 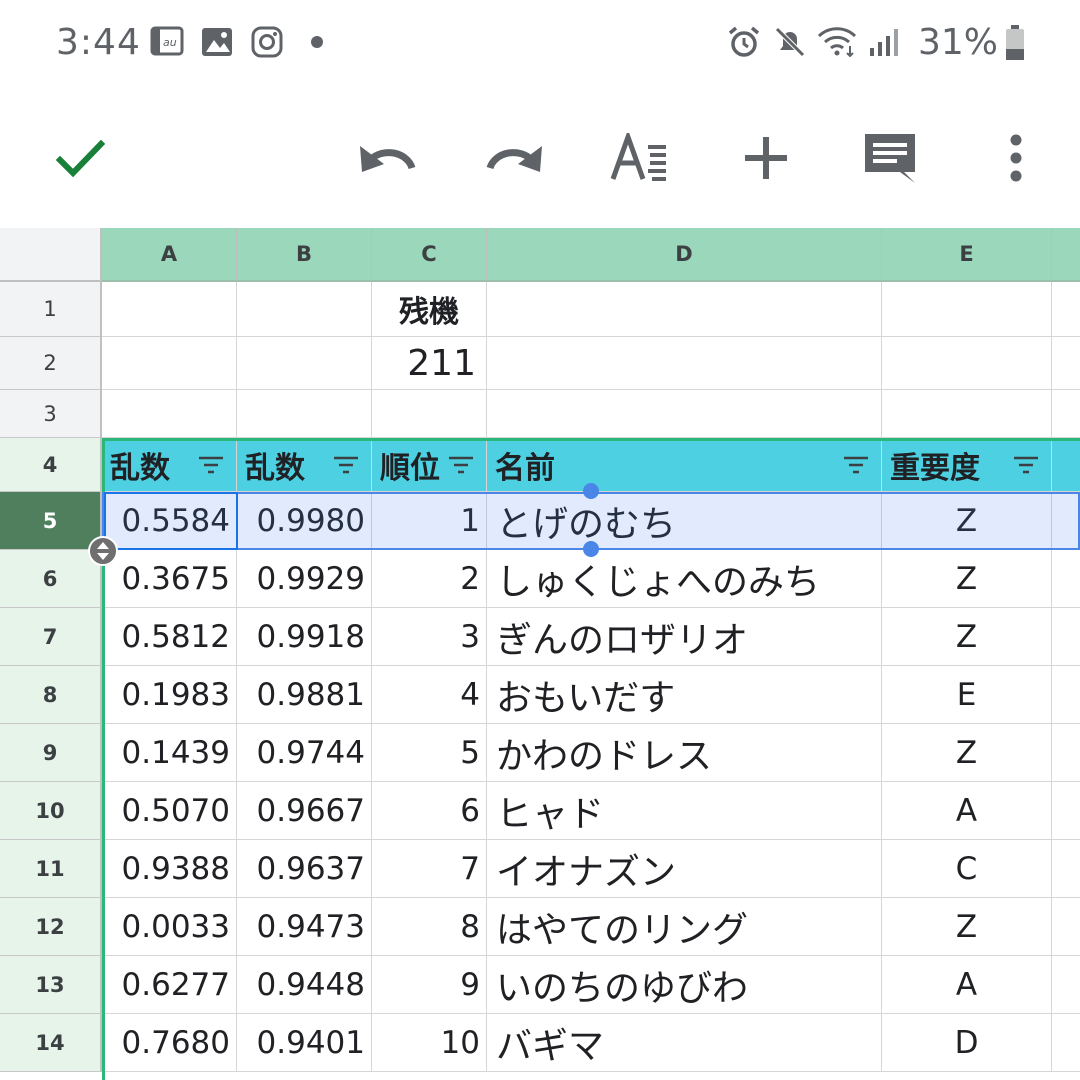 I want to click on table-row-cell: 9, so click(x=429, y=985).